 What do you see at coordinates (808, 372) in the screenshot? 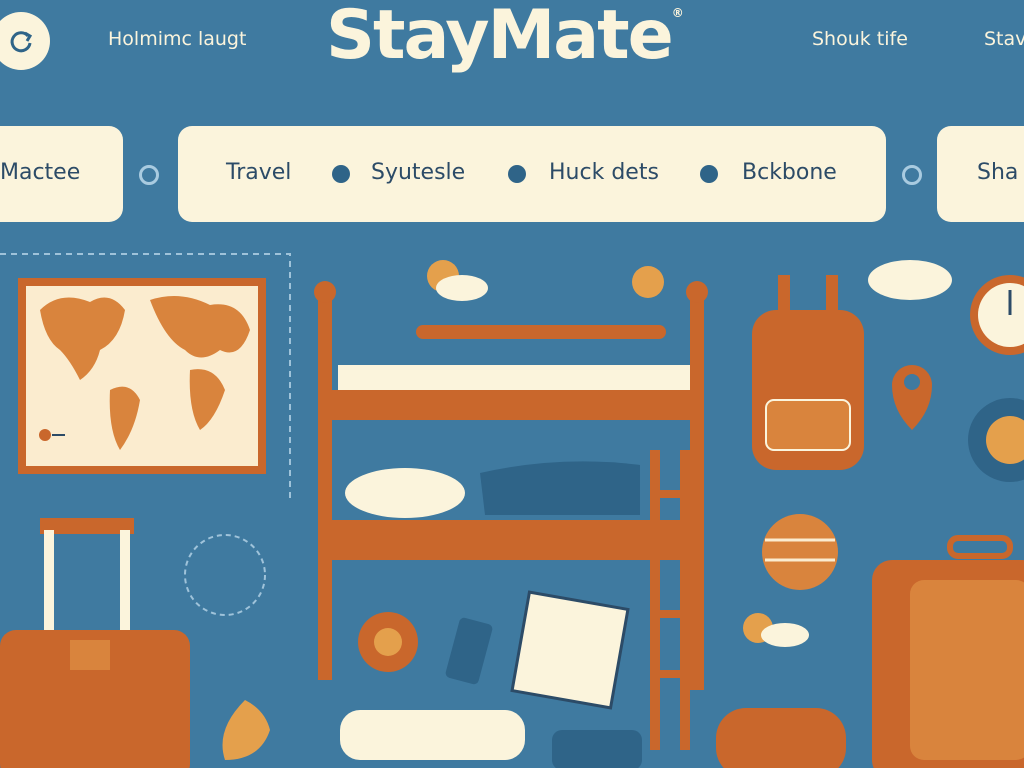
I see `backpack-icon` at bounding box center [808, 372].